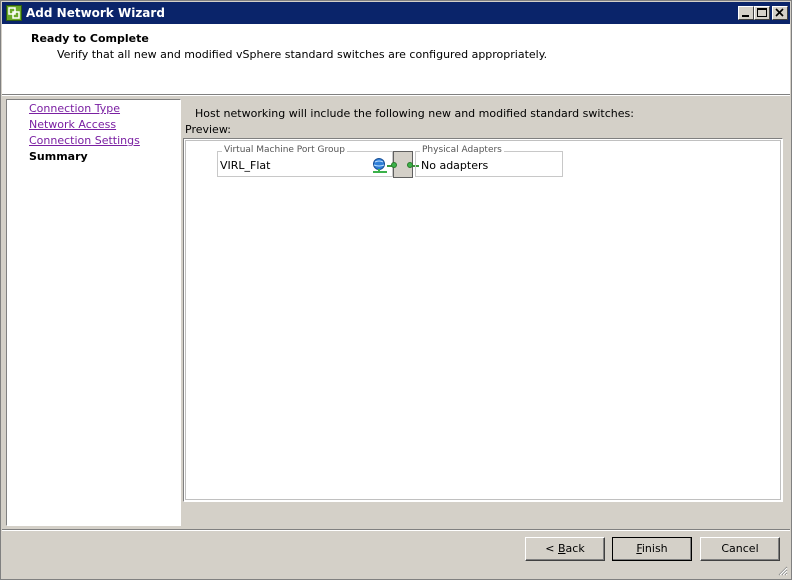 The width and height of the screenshot is (792, 580). I want to click on page-title: Ready to Complete, so click(90, 38).